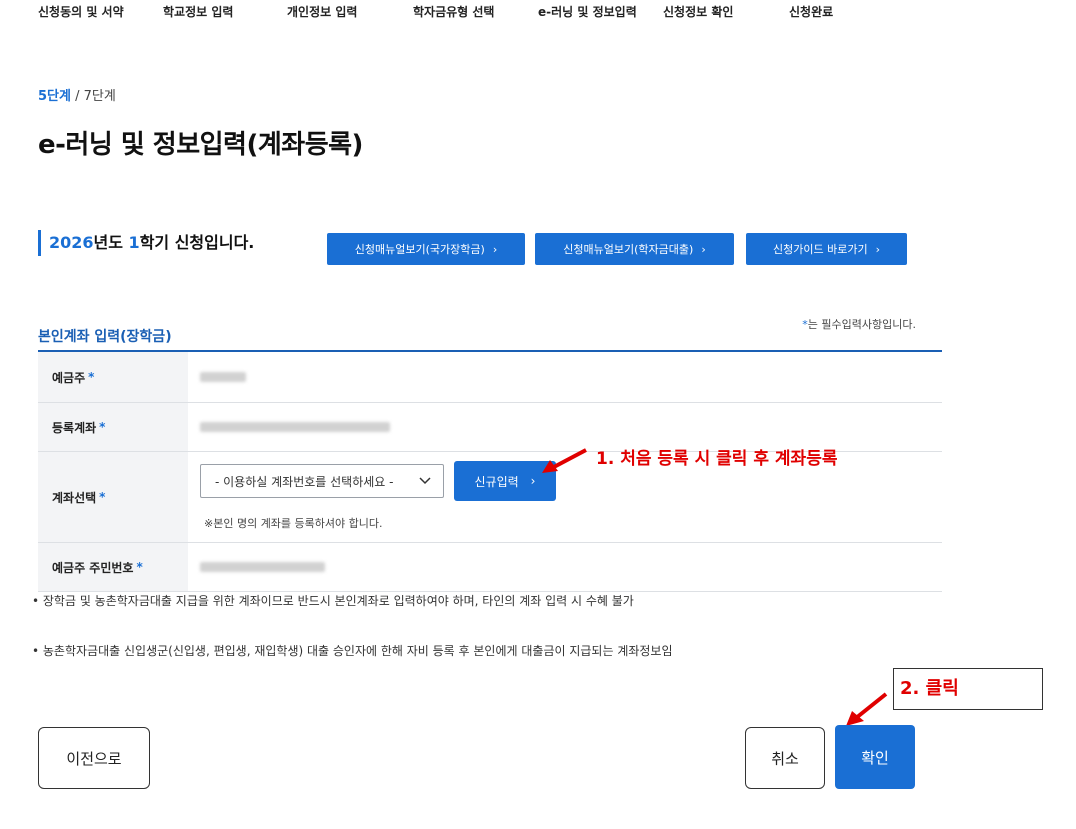  I want to click on resident-number-label: 예금주 주민번호 *, so click(113, 567).